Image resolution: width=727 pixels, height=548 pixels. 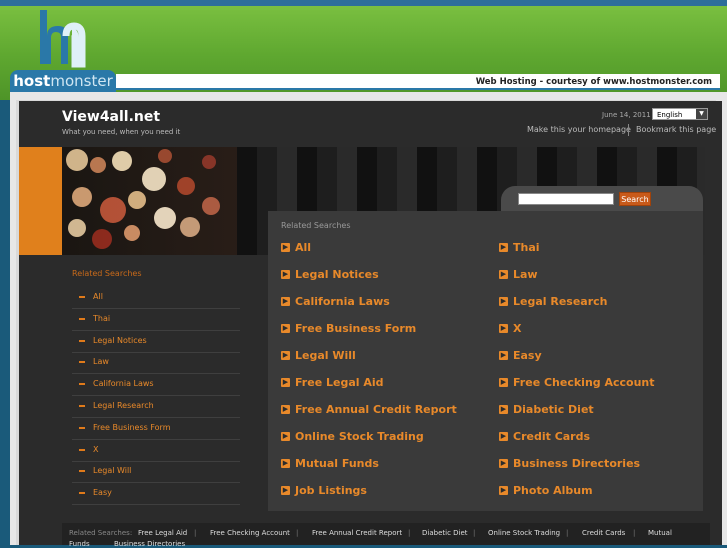 I want to click on related-search-link: Free Annual Credit Report, so click(x=376, y=409).